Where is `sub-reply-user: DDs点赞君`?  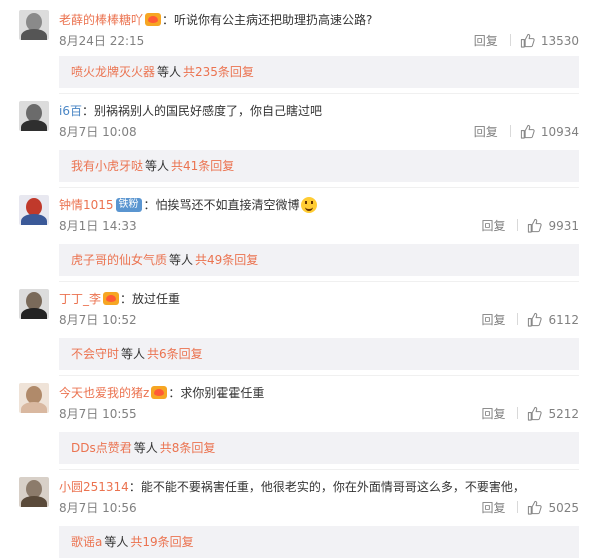
sub-reply-user: DDs点赞君 is located at coordinates (101, 448).